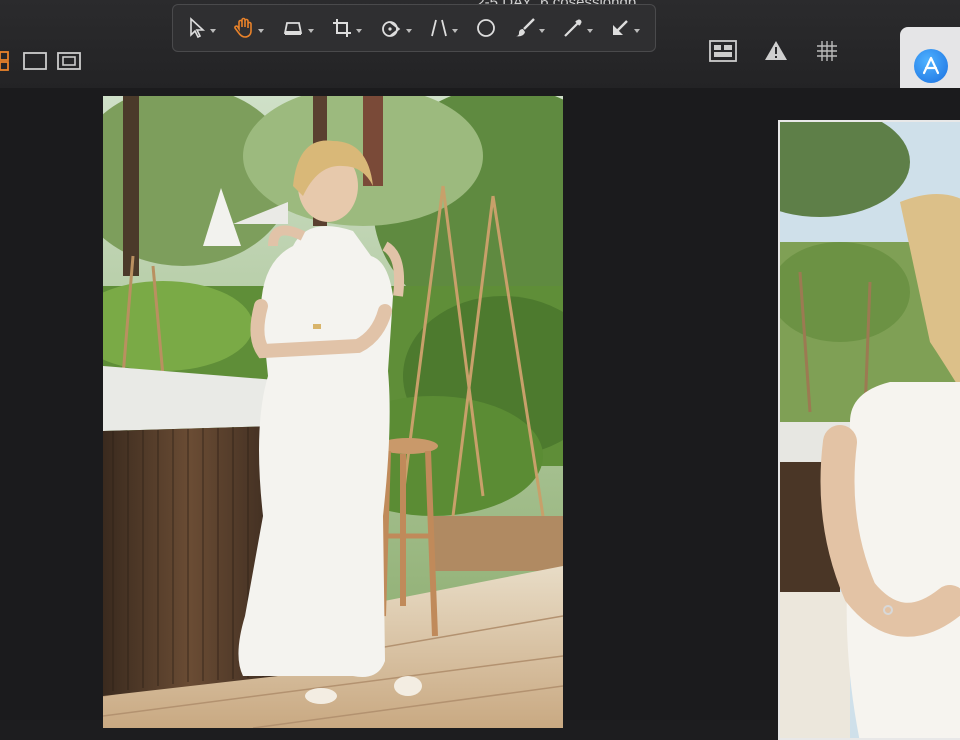 This screenshot has height=740, width=960. I want to click on select-tool, so click(201, 28).